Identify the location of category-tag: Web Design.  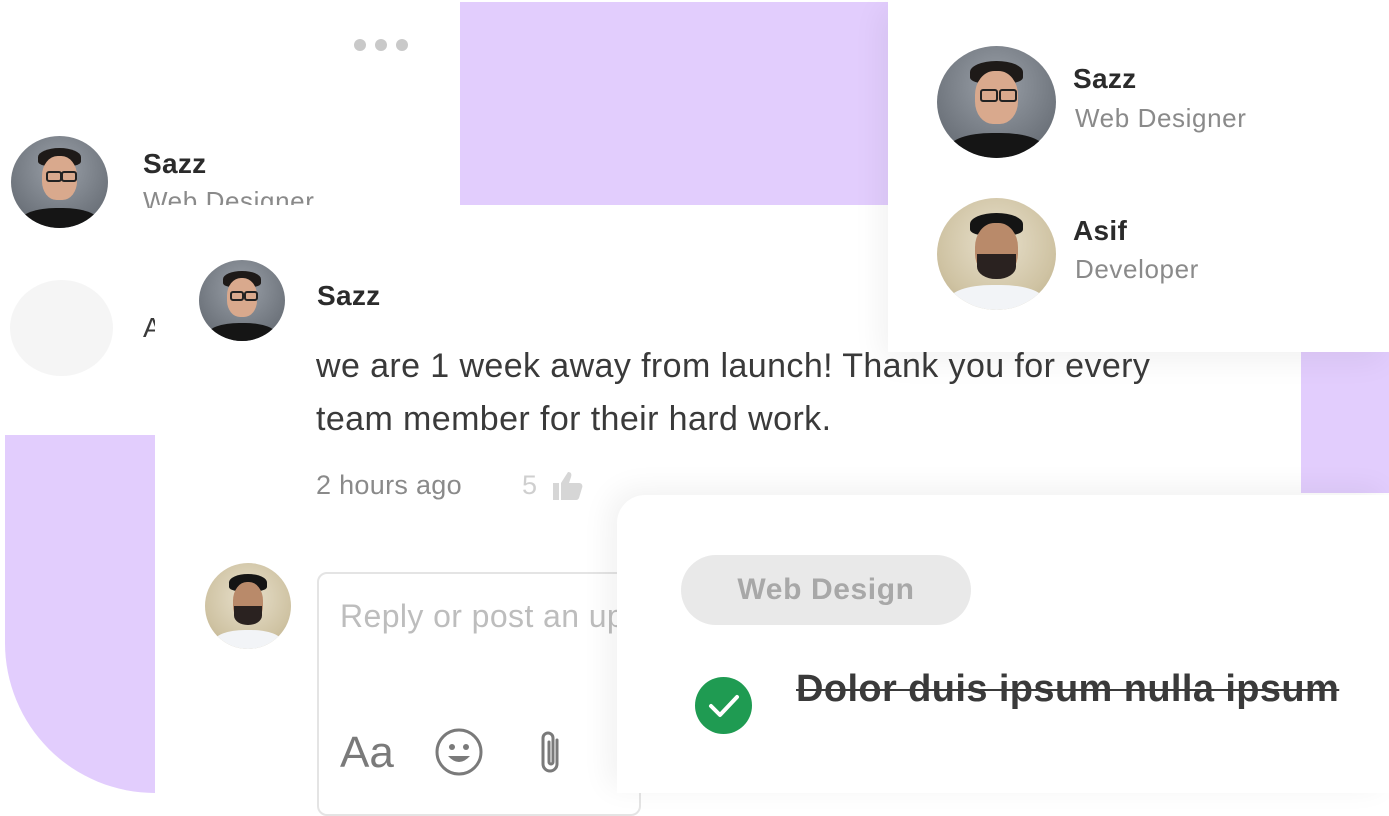
(826, 590).